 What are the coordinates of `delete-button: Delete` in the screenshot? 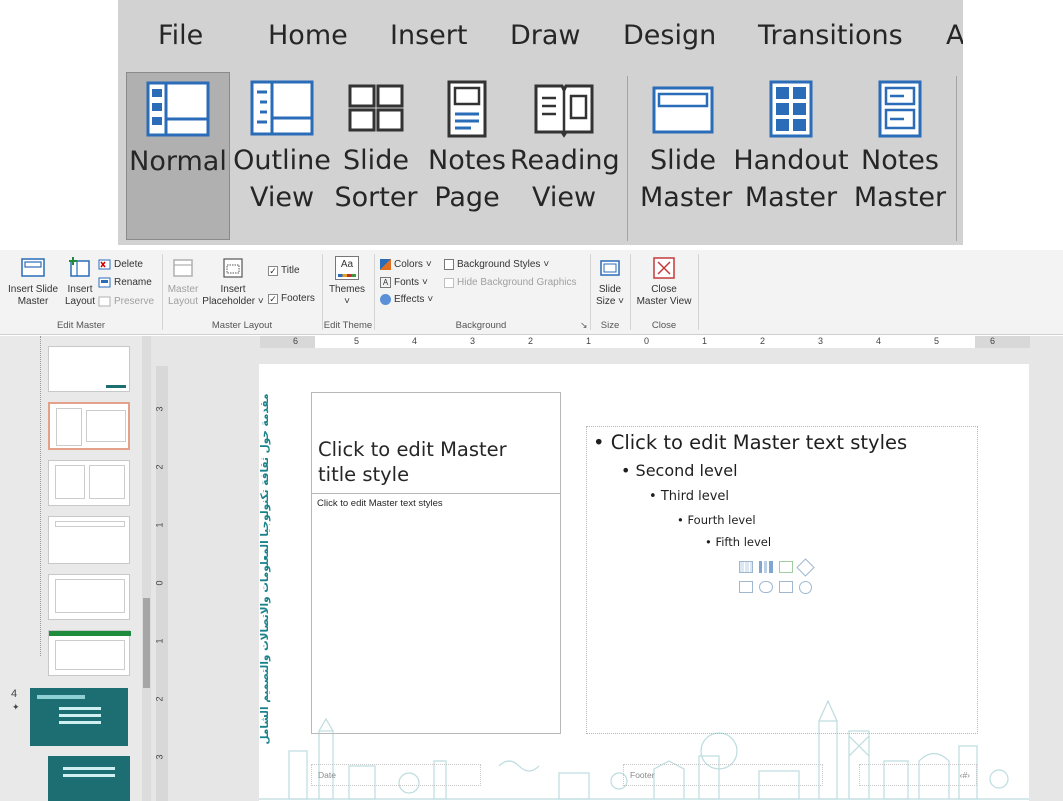 It's located at (120, 264).